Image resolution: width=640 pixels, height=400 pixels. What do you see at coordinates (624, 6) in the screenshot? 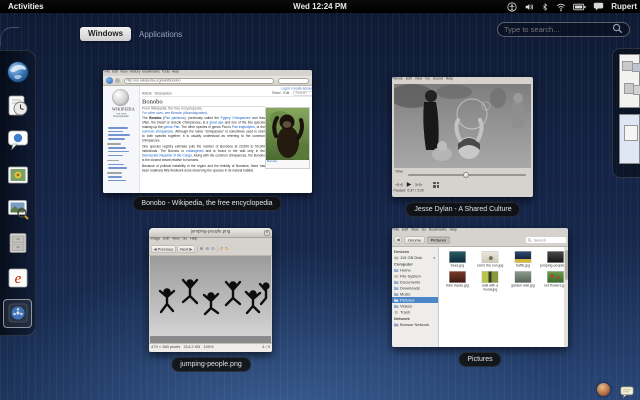
I see `user-menu: Rupert` at bounding box center [624, 6].